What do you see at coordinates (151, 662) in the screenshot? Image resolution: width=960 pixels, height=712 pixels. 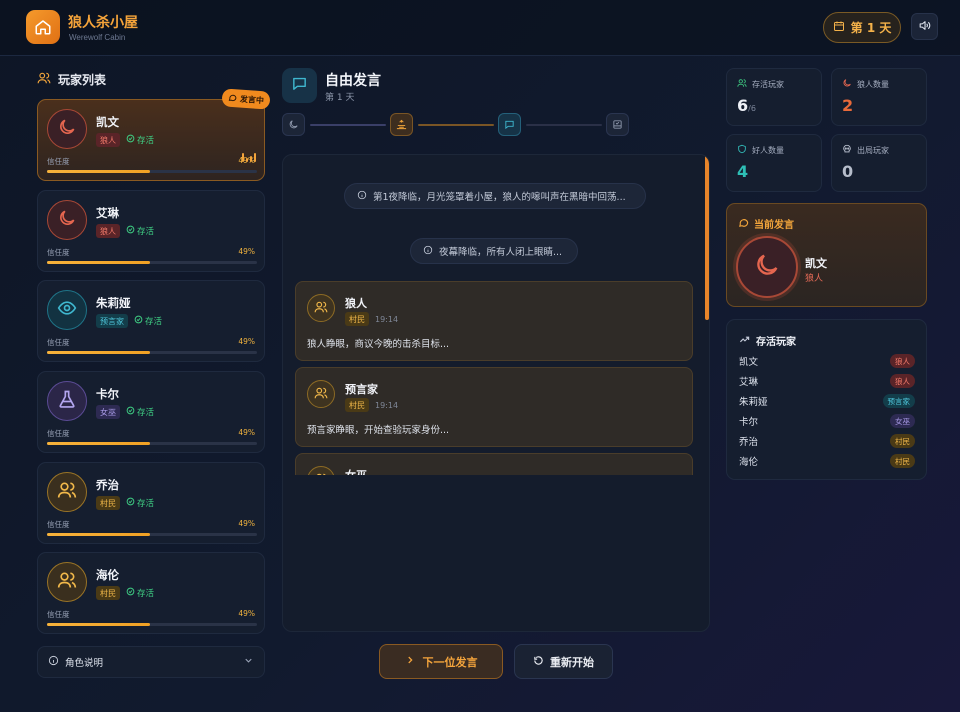 I see `role-help-toggle: 角色说明` at bounding box center [151, 662].